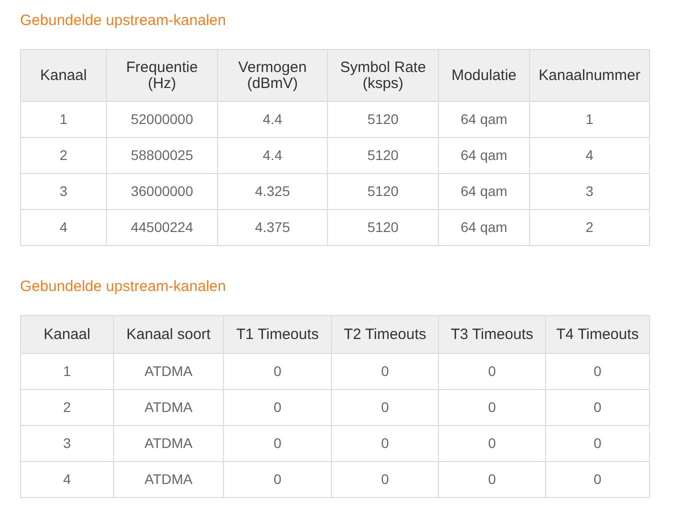 The image size is (689, 514). What do you see at coordinates (162, 192) in the screenshot?
I see `table-cell: 36000000` at bounding box center [162, 192].